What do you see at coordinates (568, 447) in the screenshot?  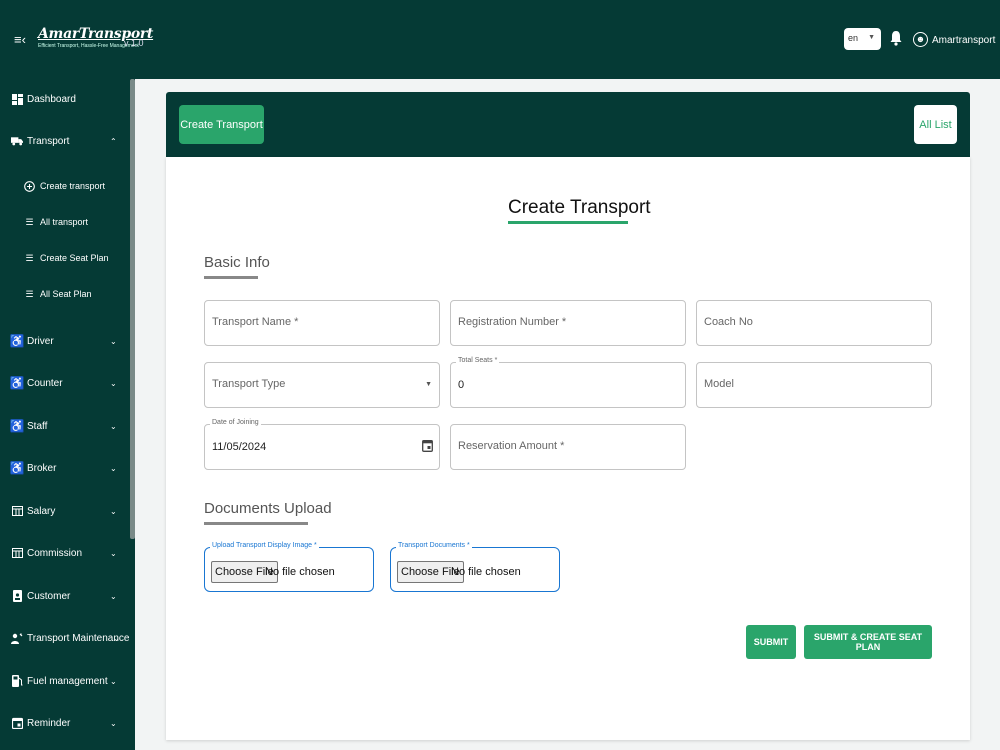 I see `reservation-amount-field: Reservation Amount *` at bounding box center [568, 447].